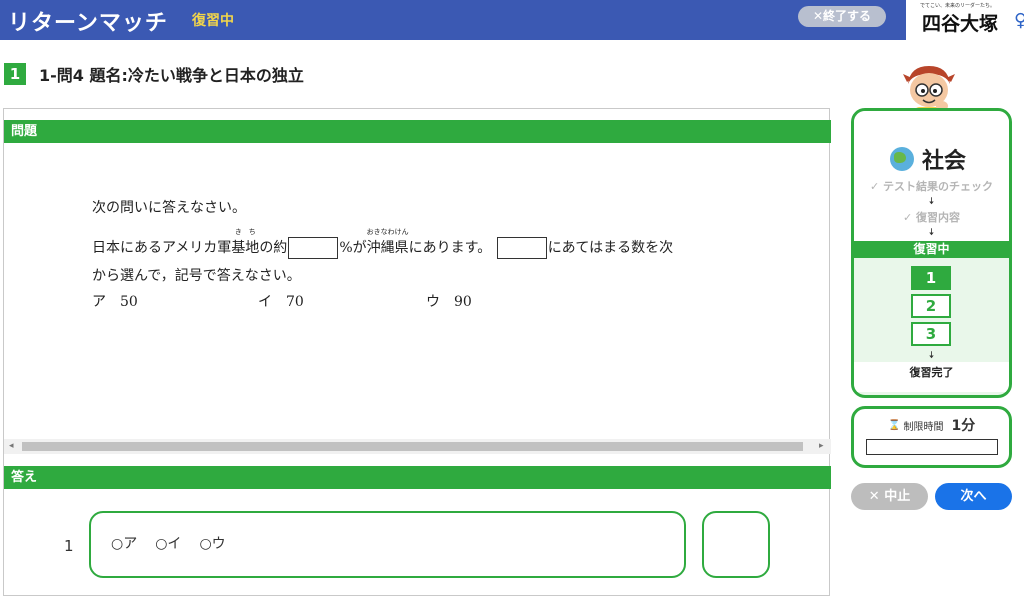  What do you see at coordinates (931, 306) in the screenshot?
I see `round-2-box: 2` at bounding box center [931, 306].